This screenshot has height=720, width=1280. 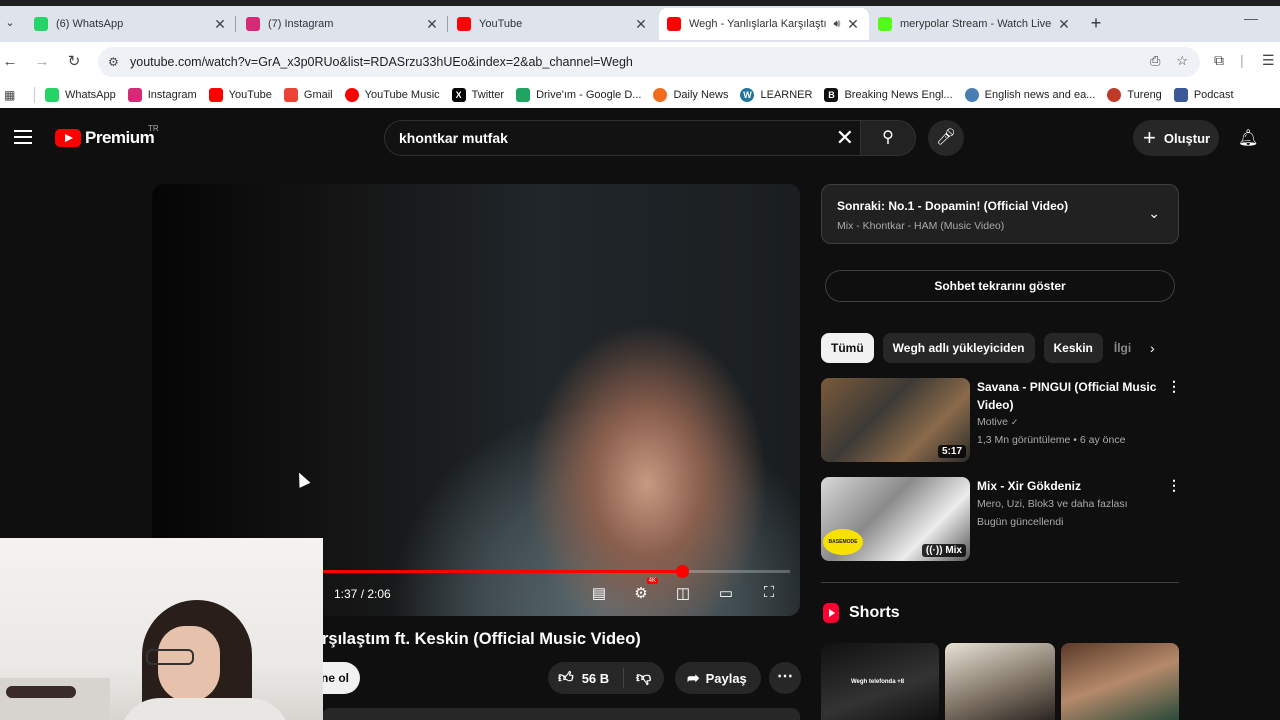 What do you see at coordinates (453, 138) in the screenshot?
I see `search-query: khontkar mutfak` at bounding box center [453, 138].